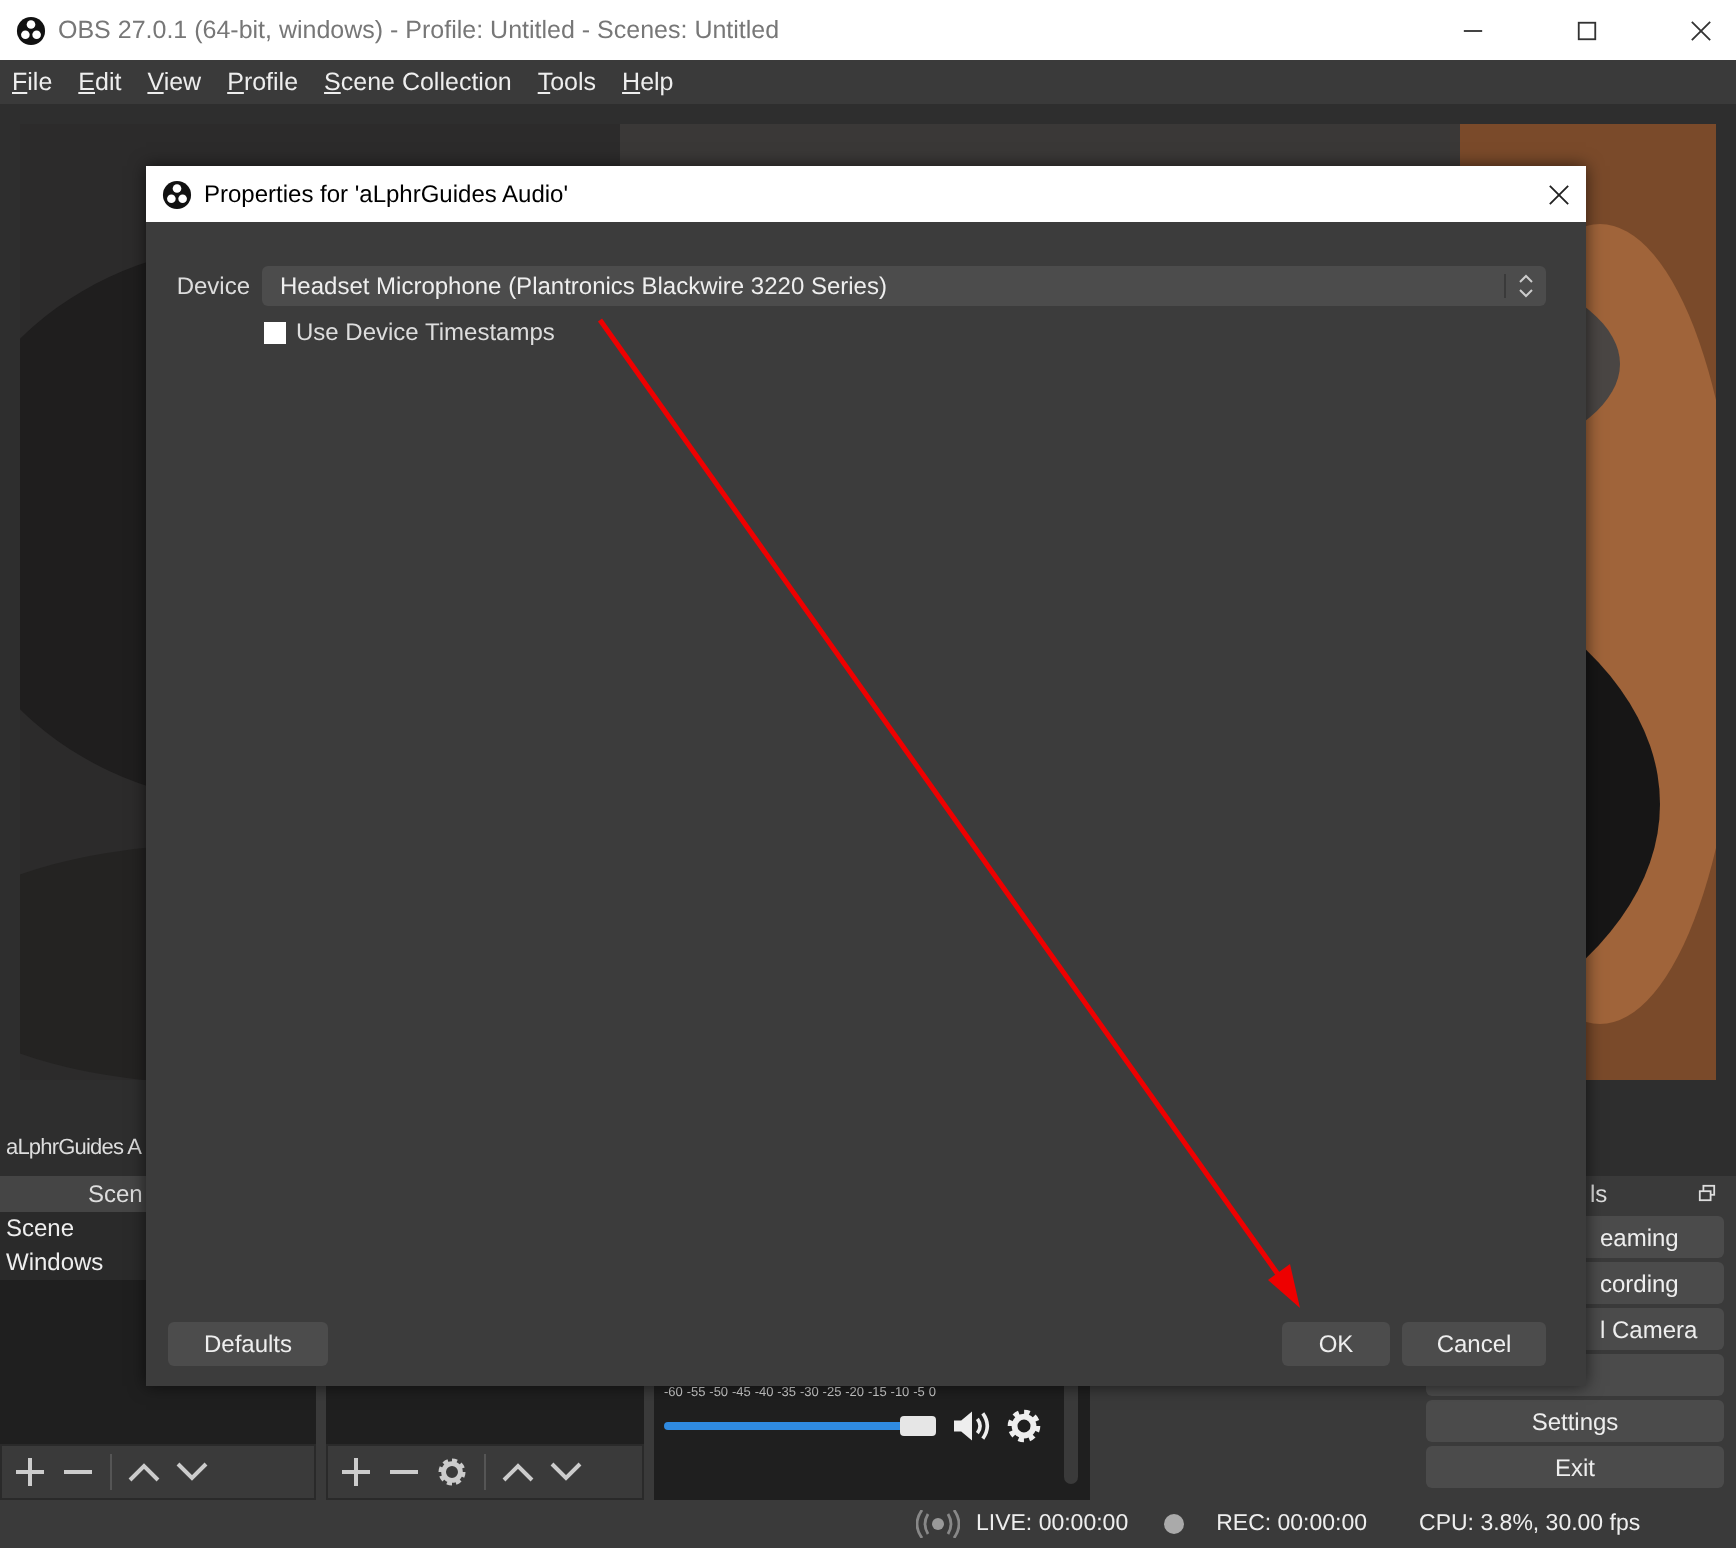  What do you see at coordinates (74, 1148) in the screenshot?
I see `source-label: aLphrGuides A` at bounding box center [74, 1148].